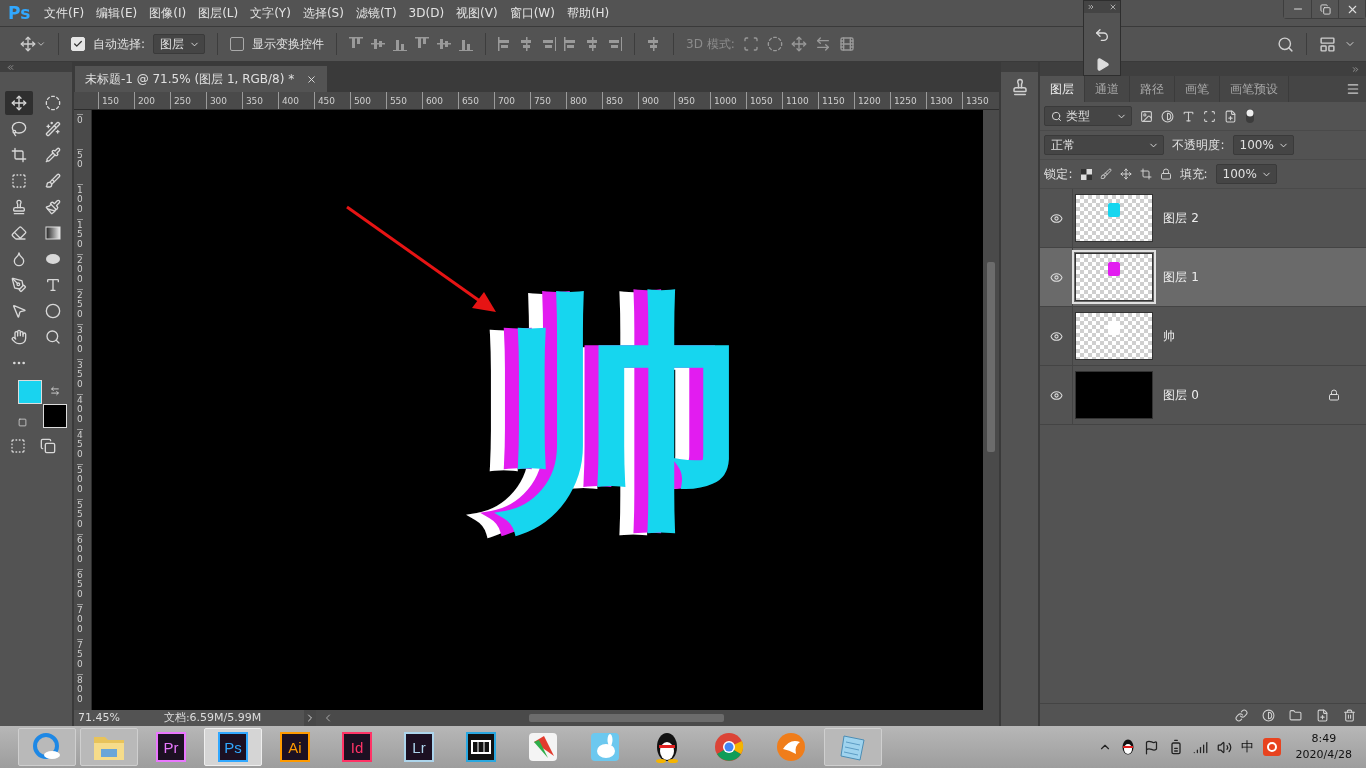 This screenshot has height=768, width=1366. I want to click on taskbar-app: Ps, so click(233, 747).